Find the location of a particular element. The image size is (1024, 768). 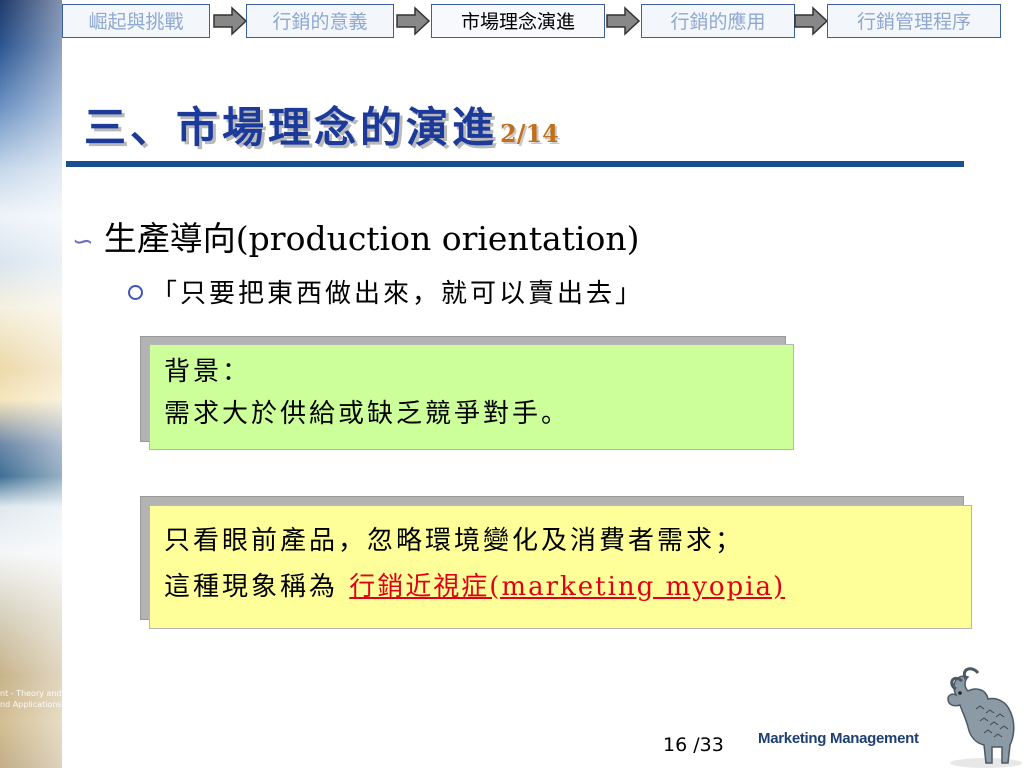

goat-figurine-icon is located at coordinates (984, 717).